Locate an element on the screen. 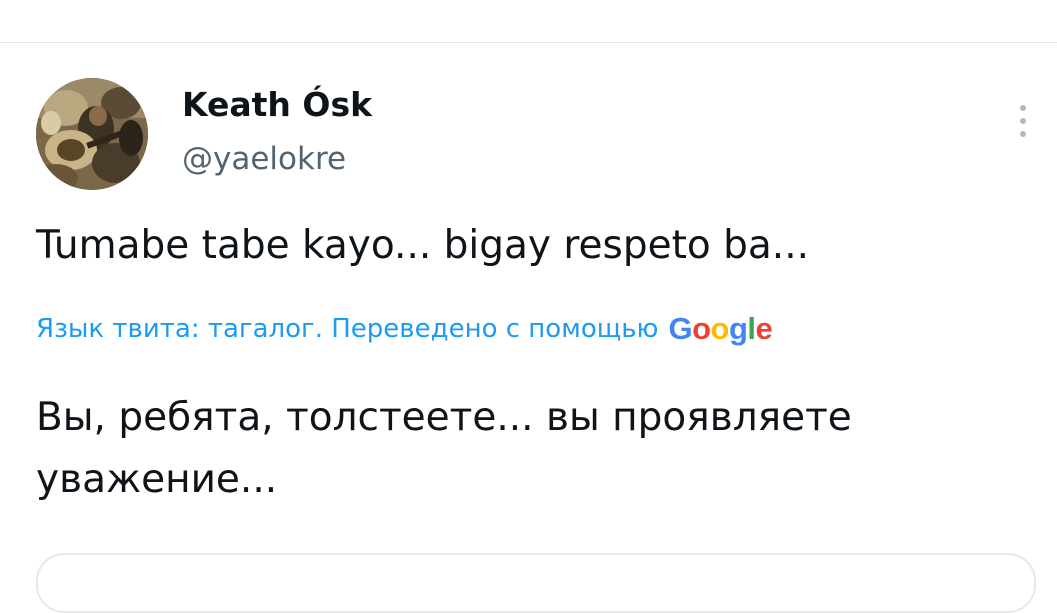 The height and width of the screenshot is (613, 1057). profile-photo-icon is located at coordinates (92, 134).